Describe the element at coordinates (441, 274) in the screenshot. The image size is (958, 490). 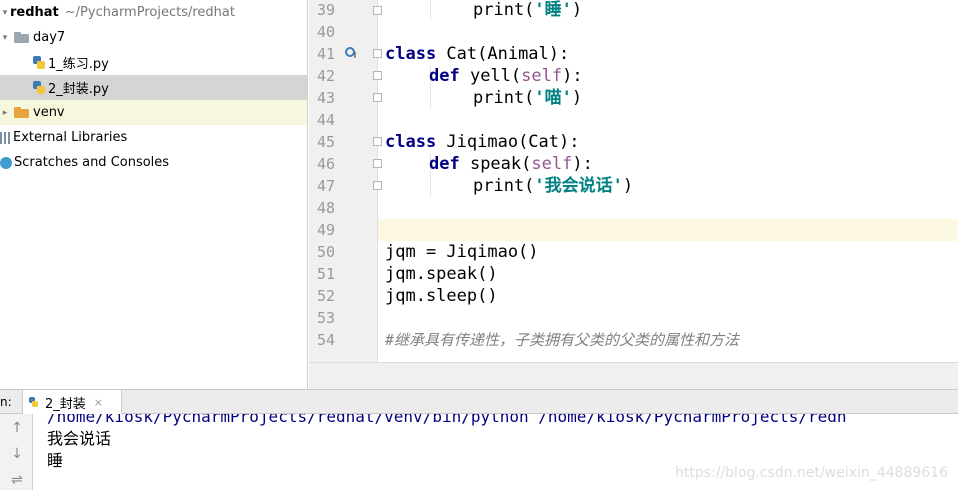
I see `code-line-51: jqm.speak()` at that location.